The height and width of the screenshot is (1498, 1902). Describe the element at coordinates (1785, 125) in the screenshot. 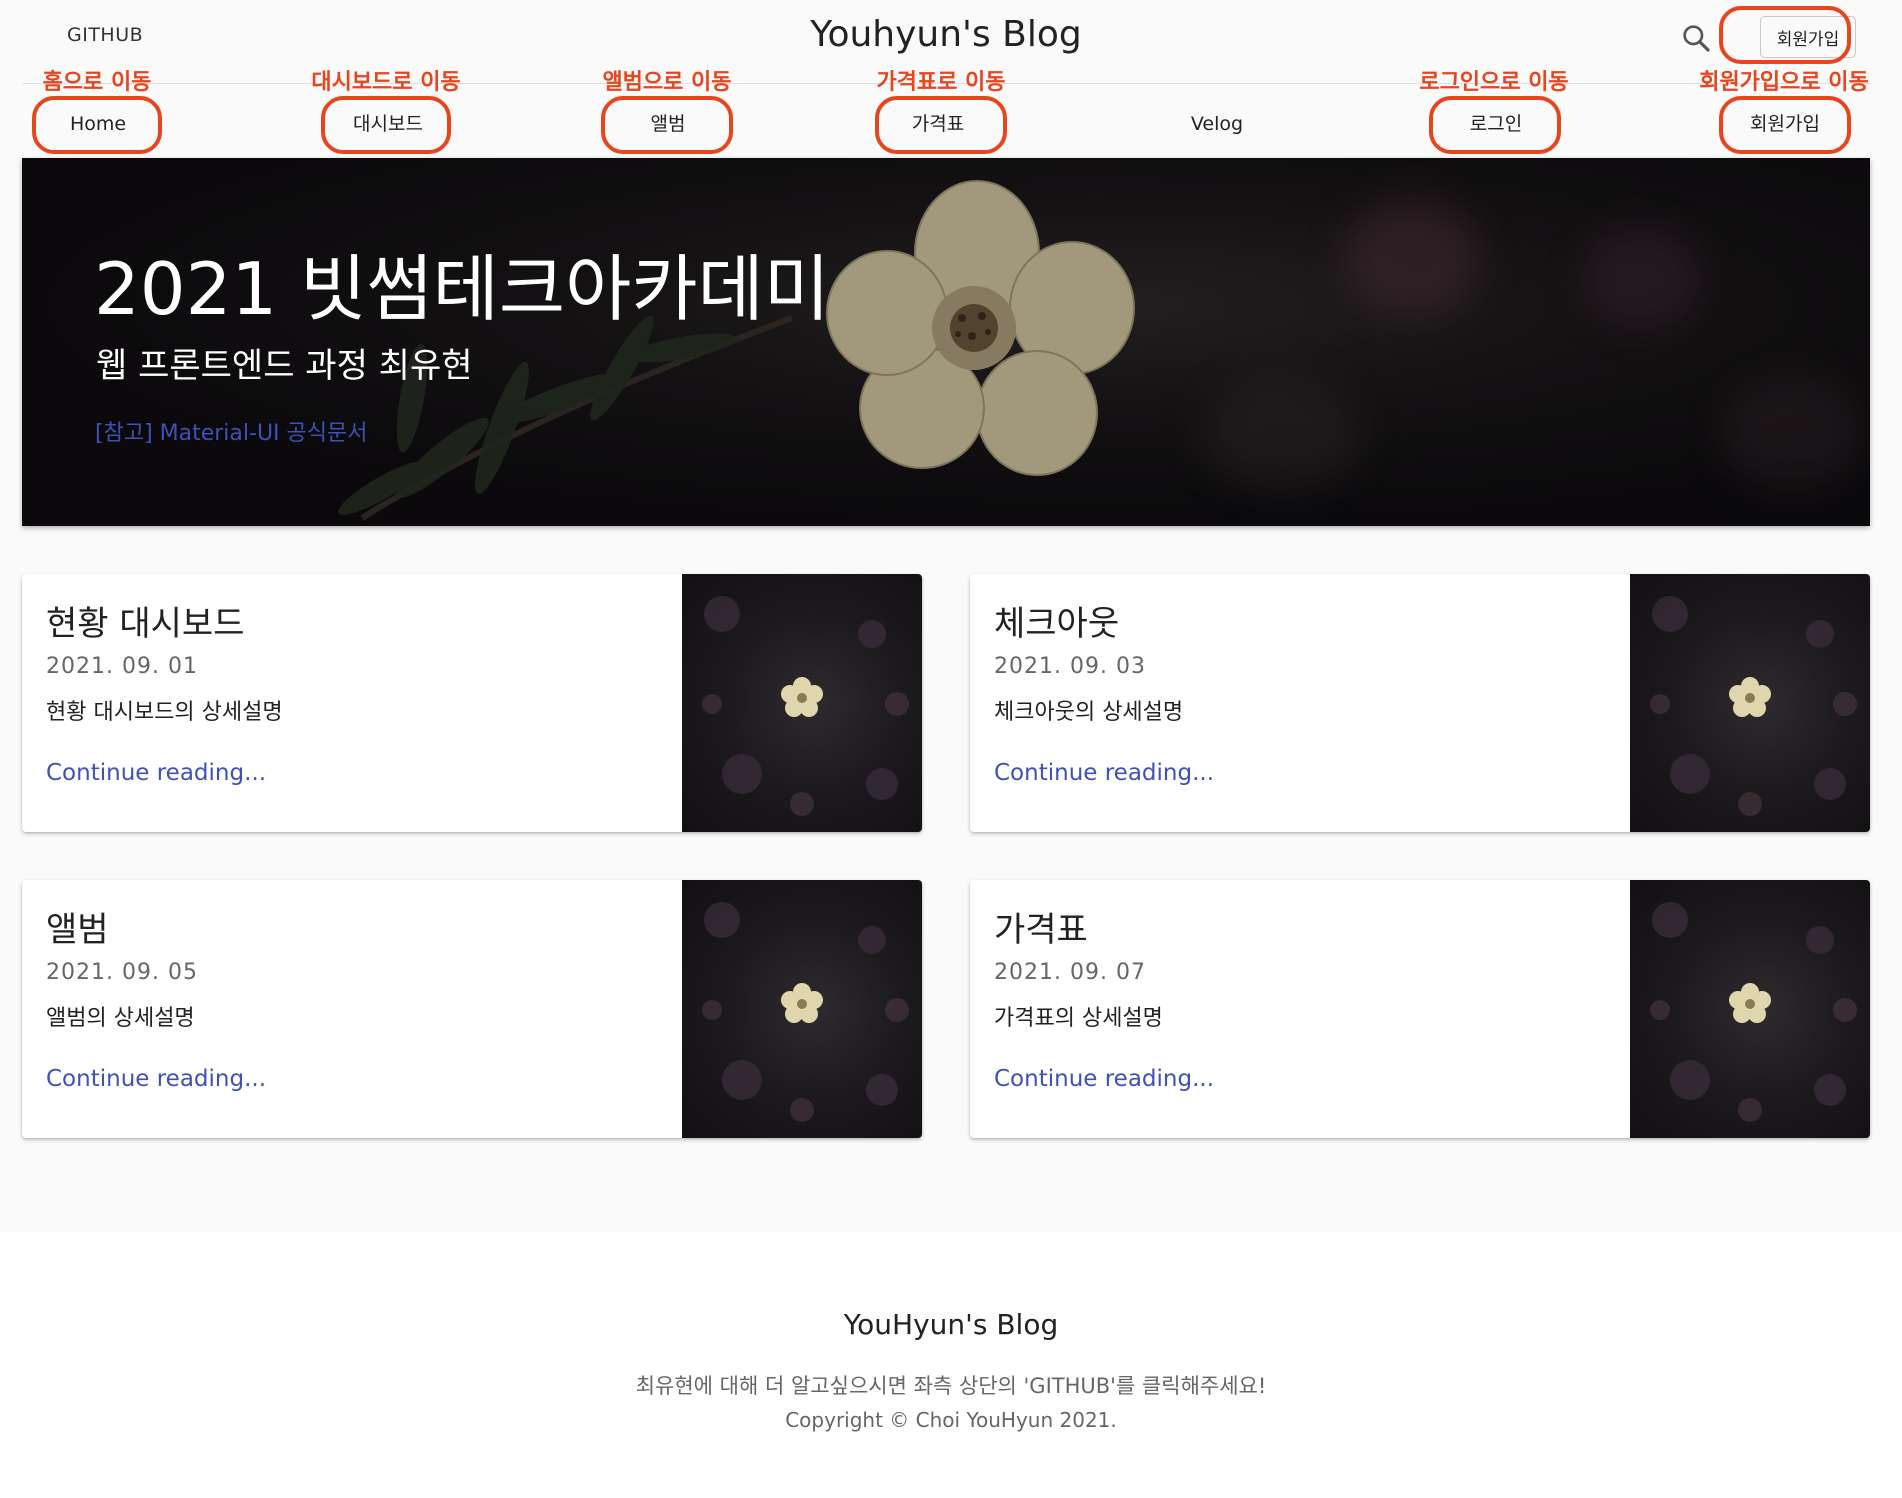

I see `annotation-signup-box` at that location.